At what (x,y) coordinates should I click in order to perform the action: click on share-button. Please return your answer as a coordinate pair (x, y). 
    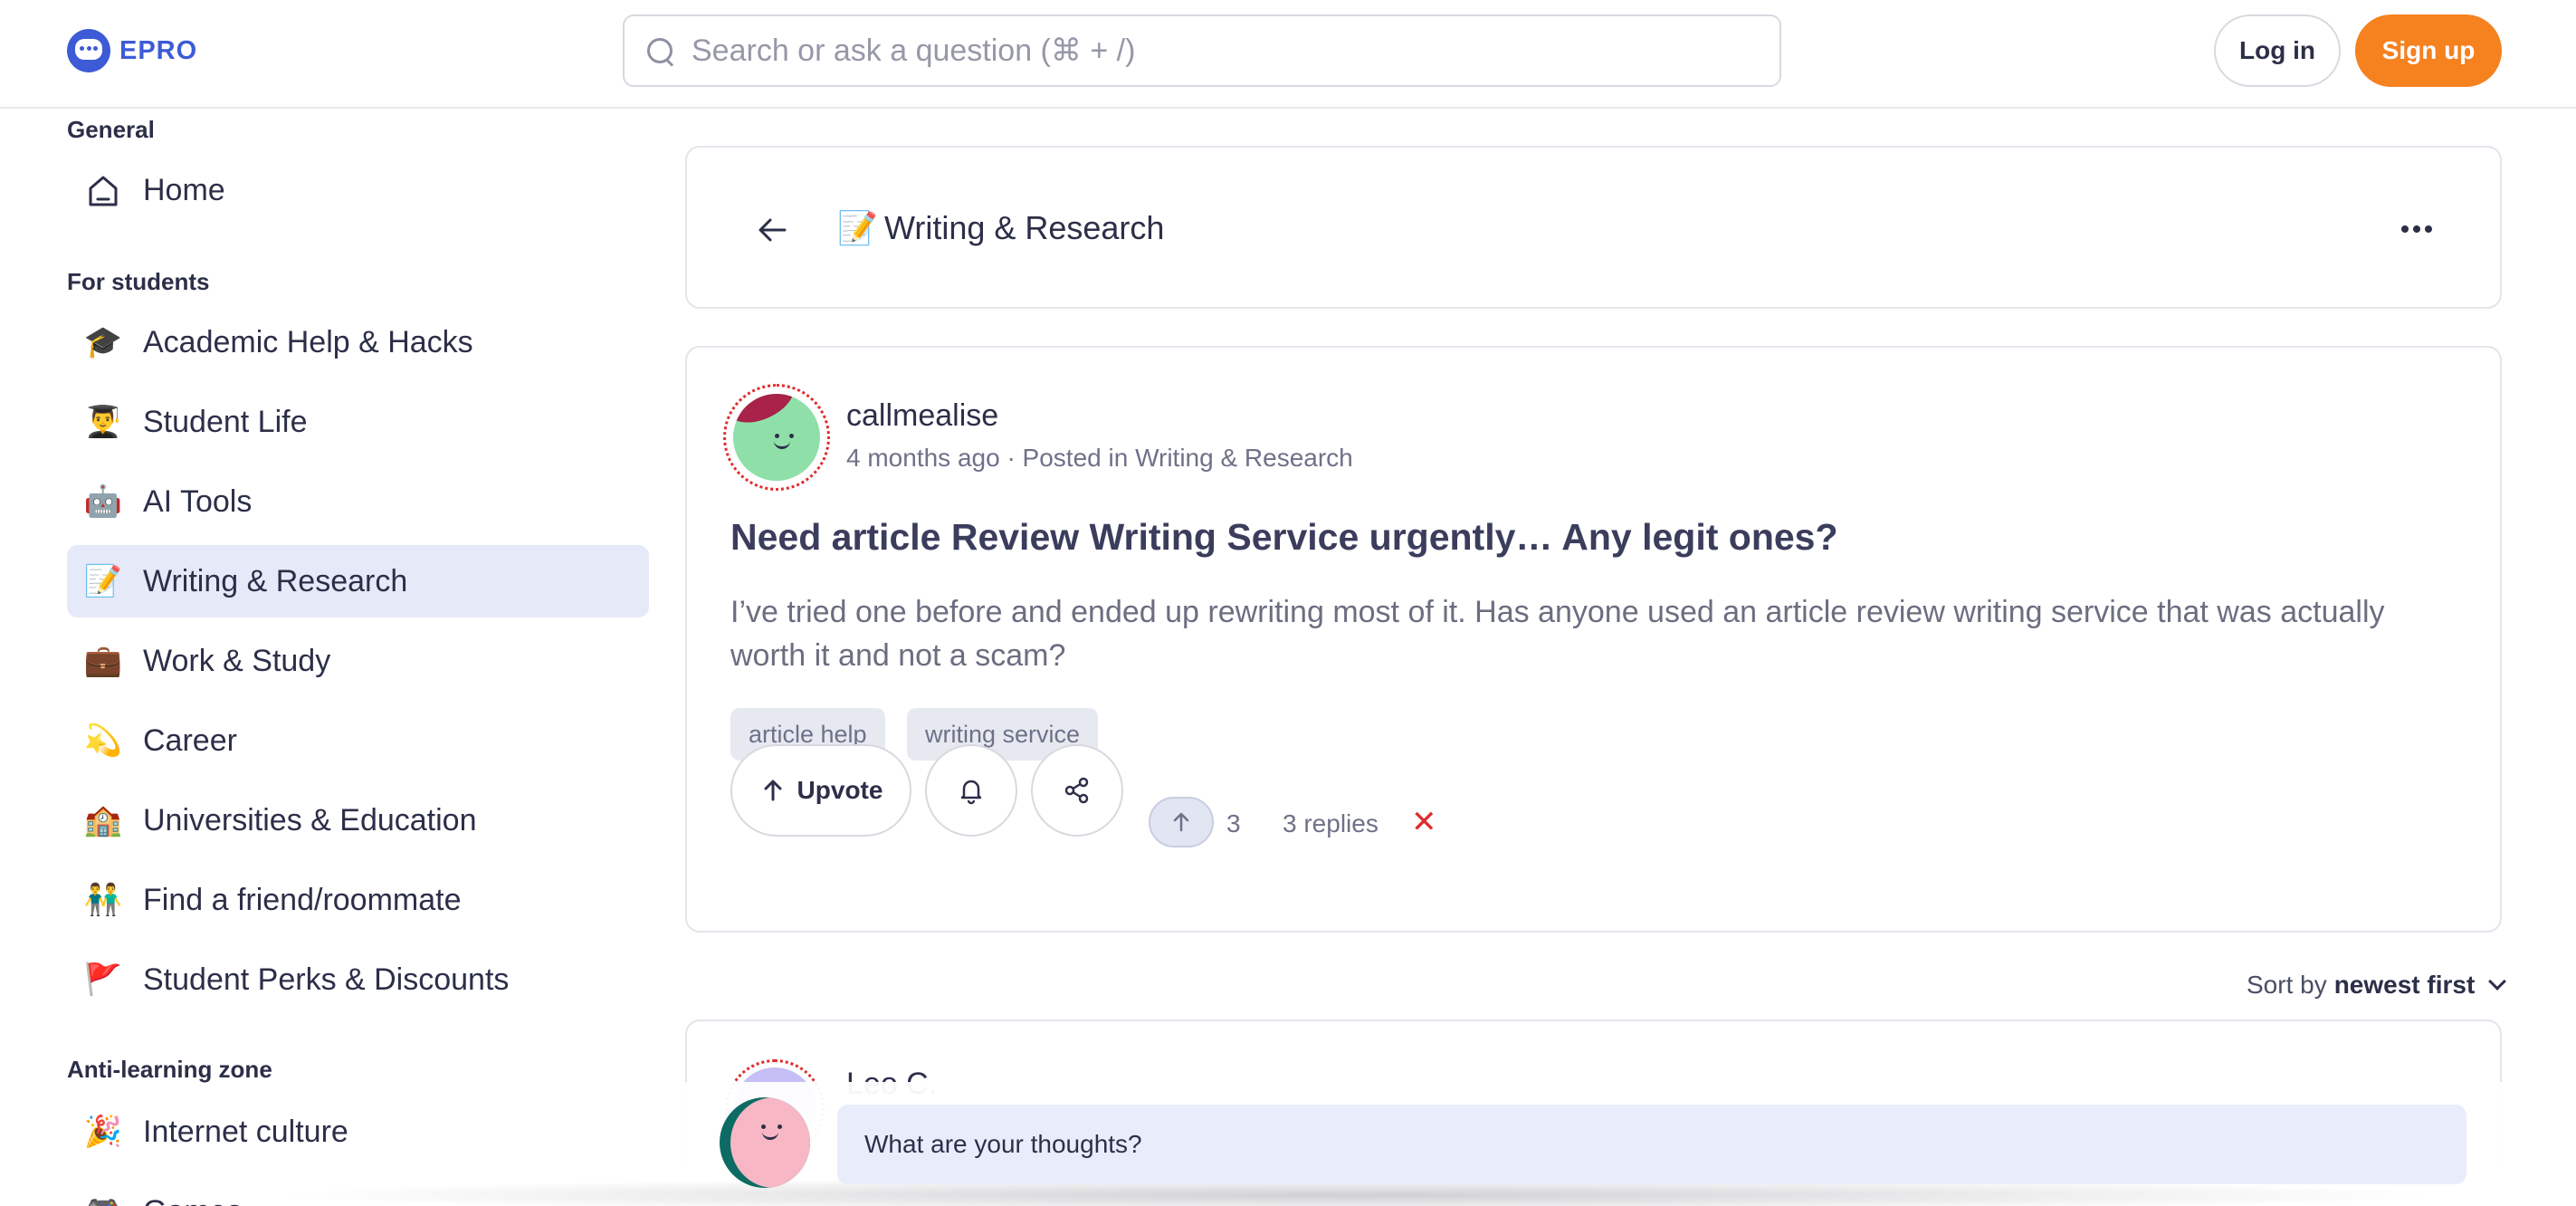
    Looking at the image, I should click on (1077, 790).